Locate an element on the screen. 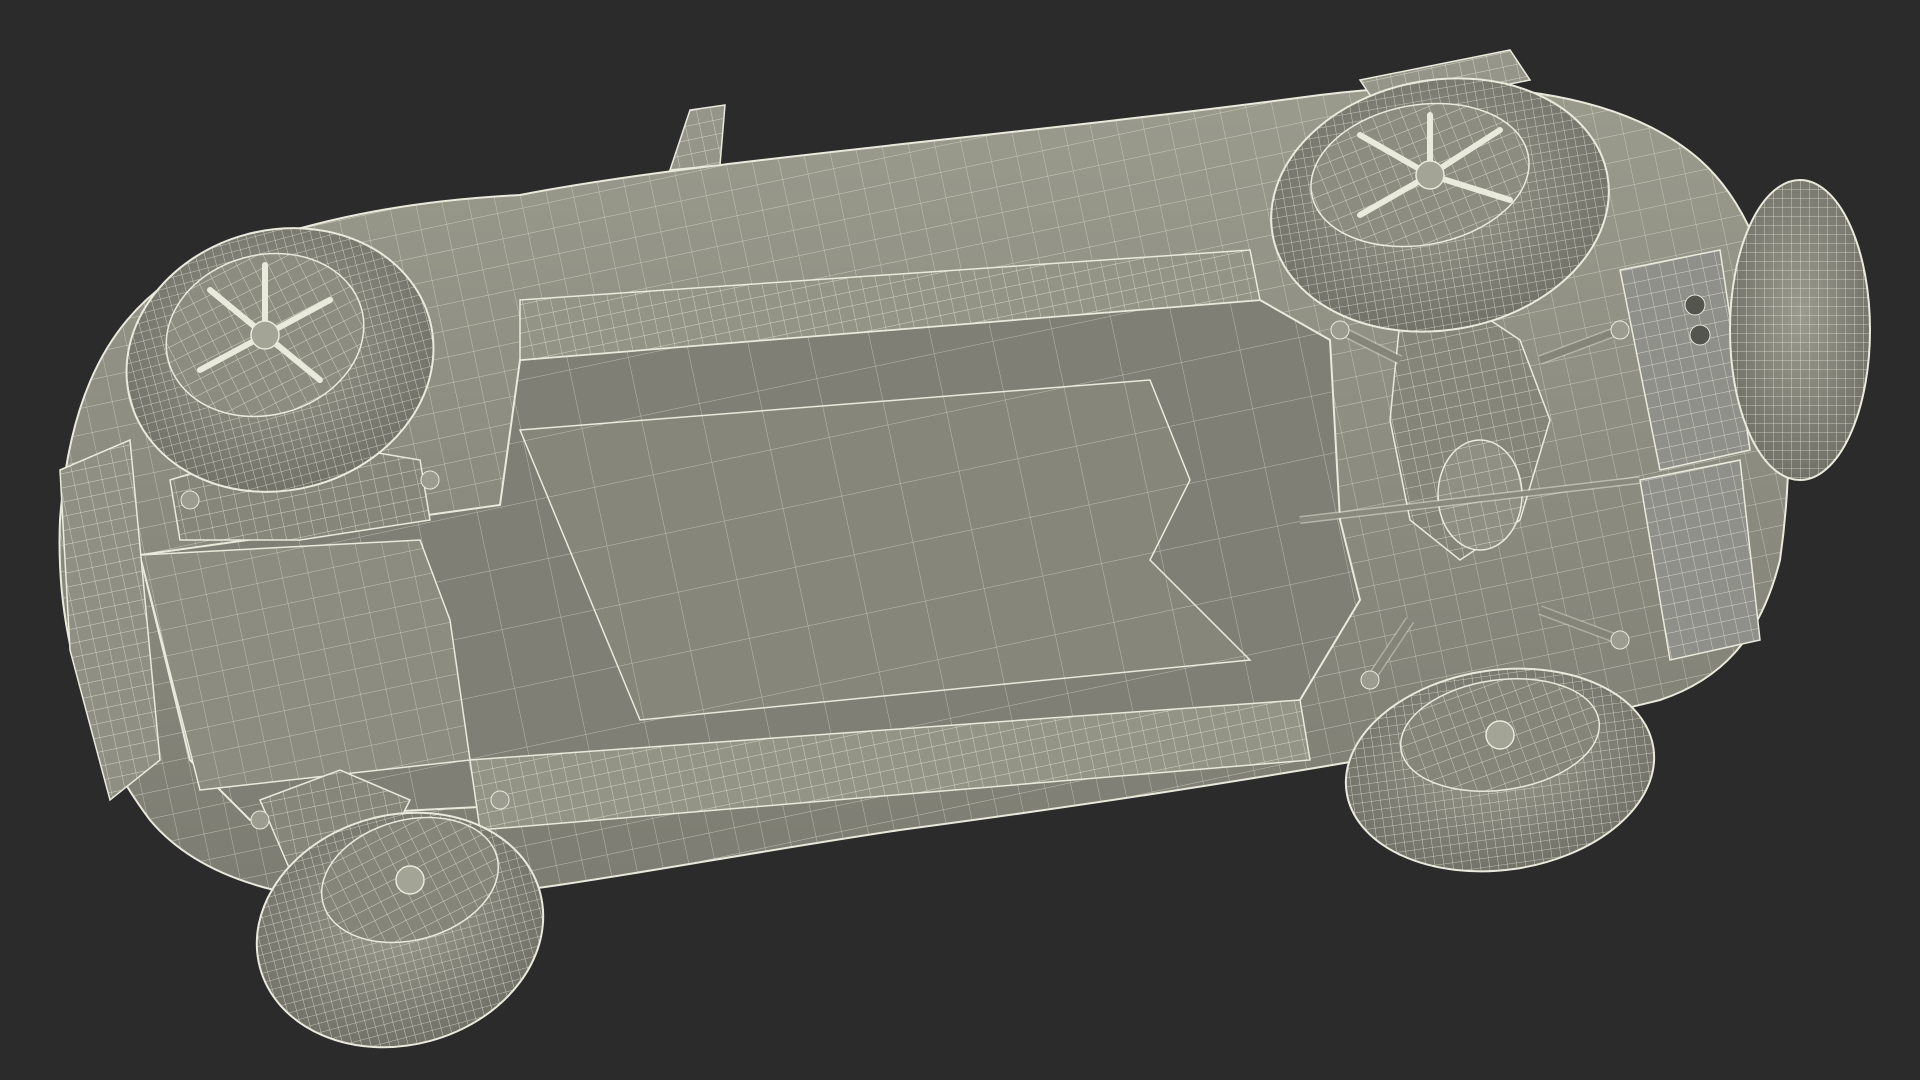 The height and width of the screenshot is (1080, 1920). exhaust-tip-left is located at coordinates (1695, 305).